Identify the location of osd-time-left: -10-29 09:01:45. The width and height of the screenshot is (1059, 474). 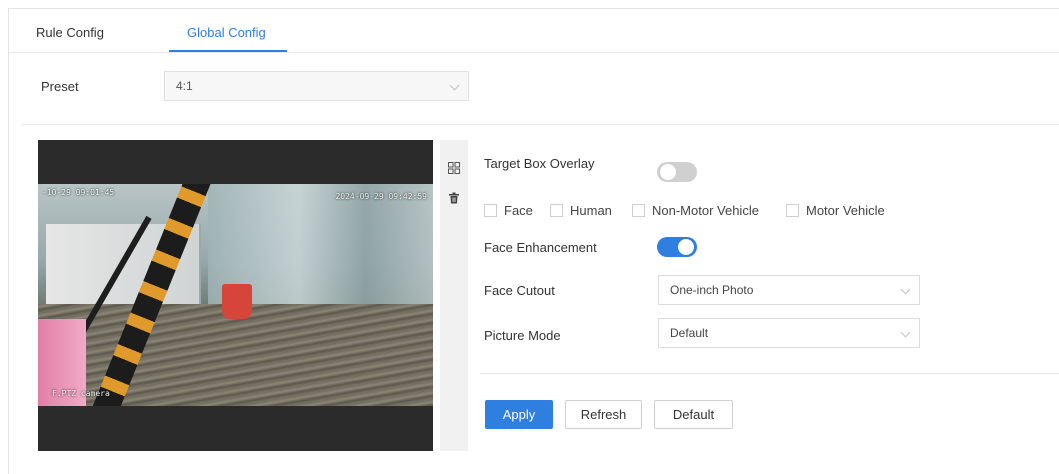
(78, 192).